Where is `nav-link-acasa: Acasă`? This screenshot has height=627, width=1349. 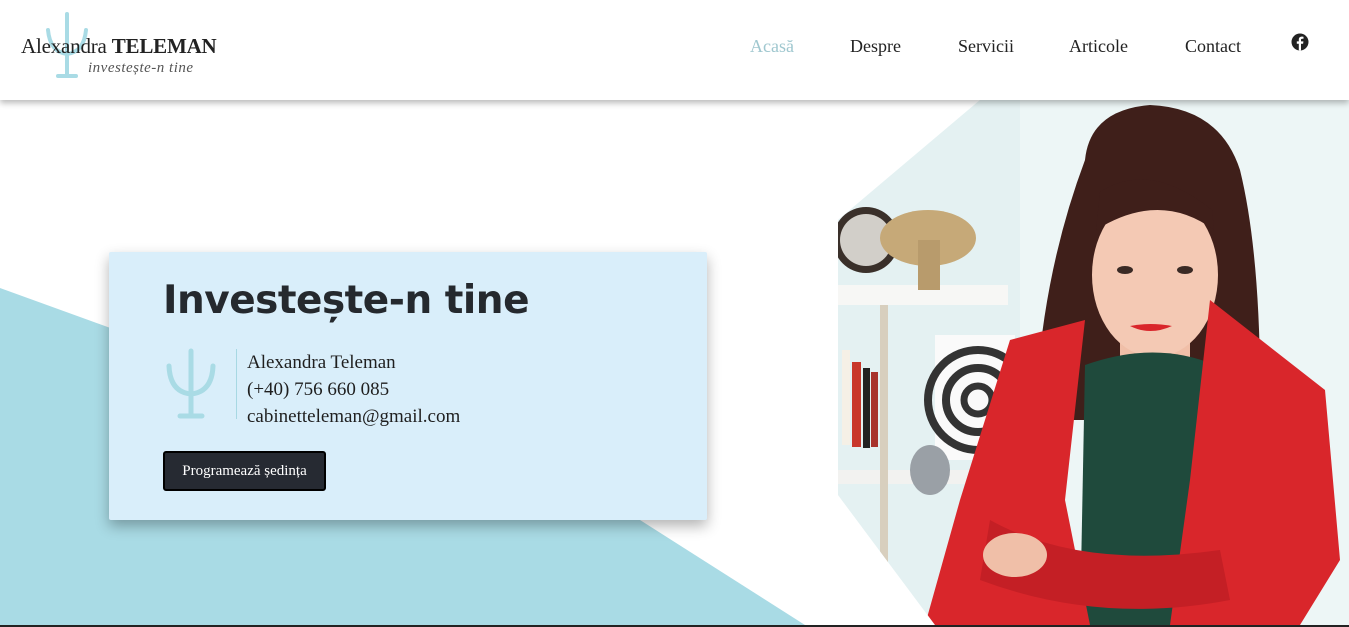 nav-link-acasa: Acasă is located at coordinates (772, 46).